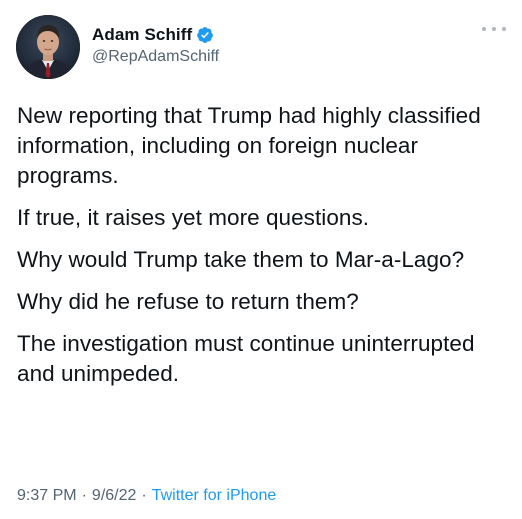 The width and height of the screenshot is (522, 519). I want to click on more-horizontal-icon, so click(494, 29).